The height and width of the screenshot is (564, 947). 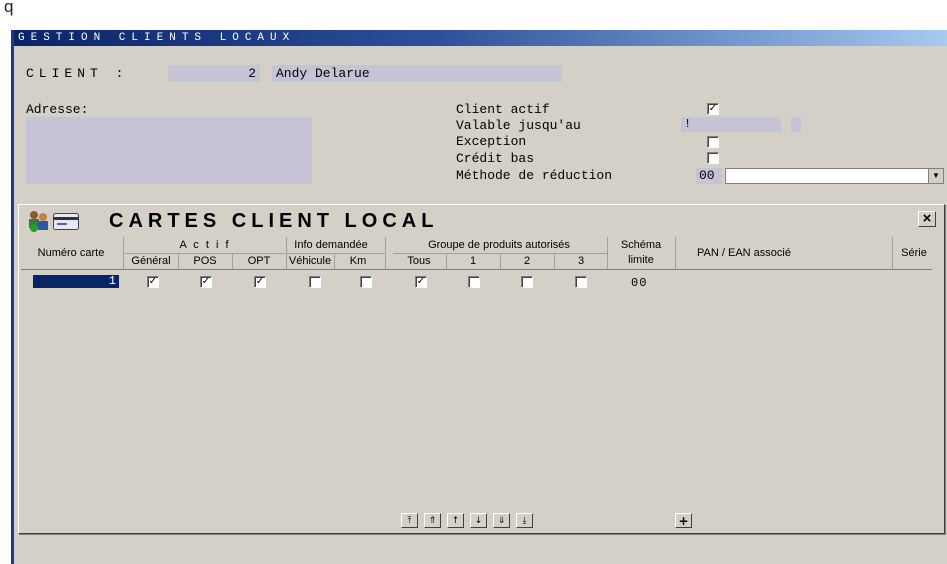 I want to click on header-general: Général, so click(x=151, y=261).